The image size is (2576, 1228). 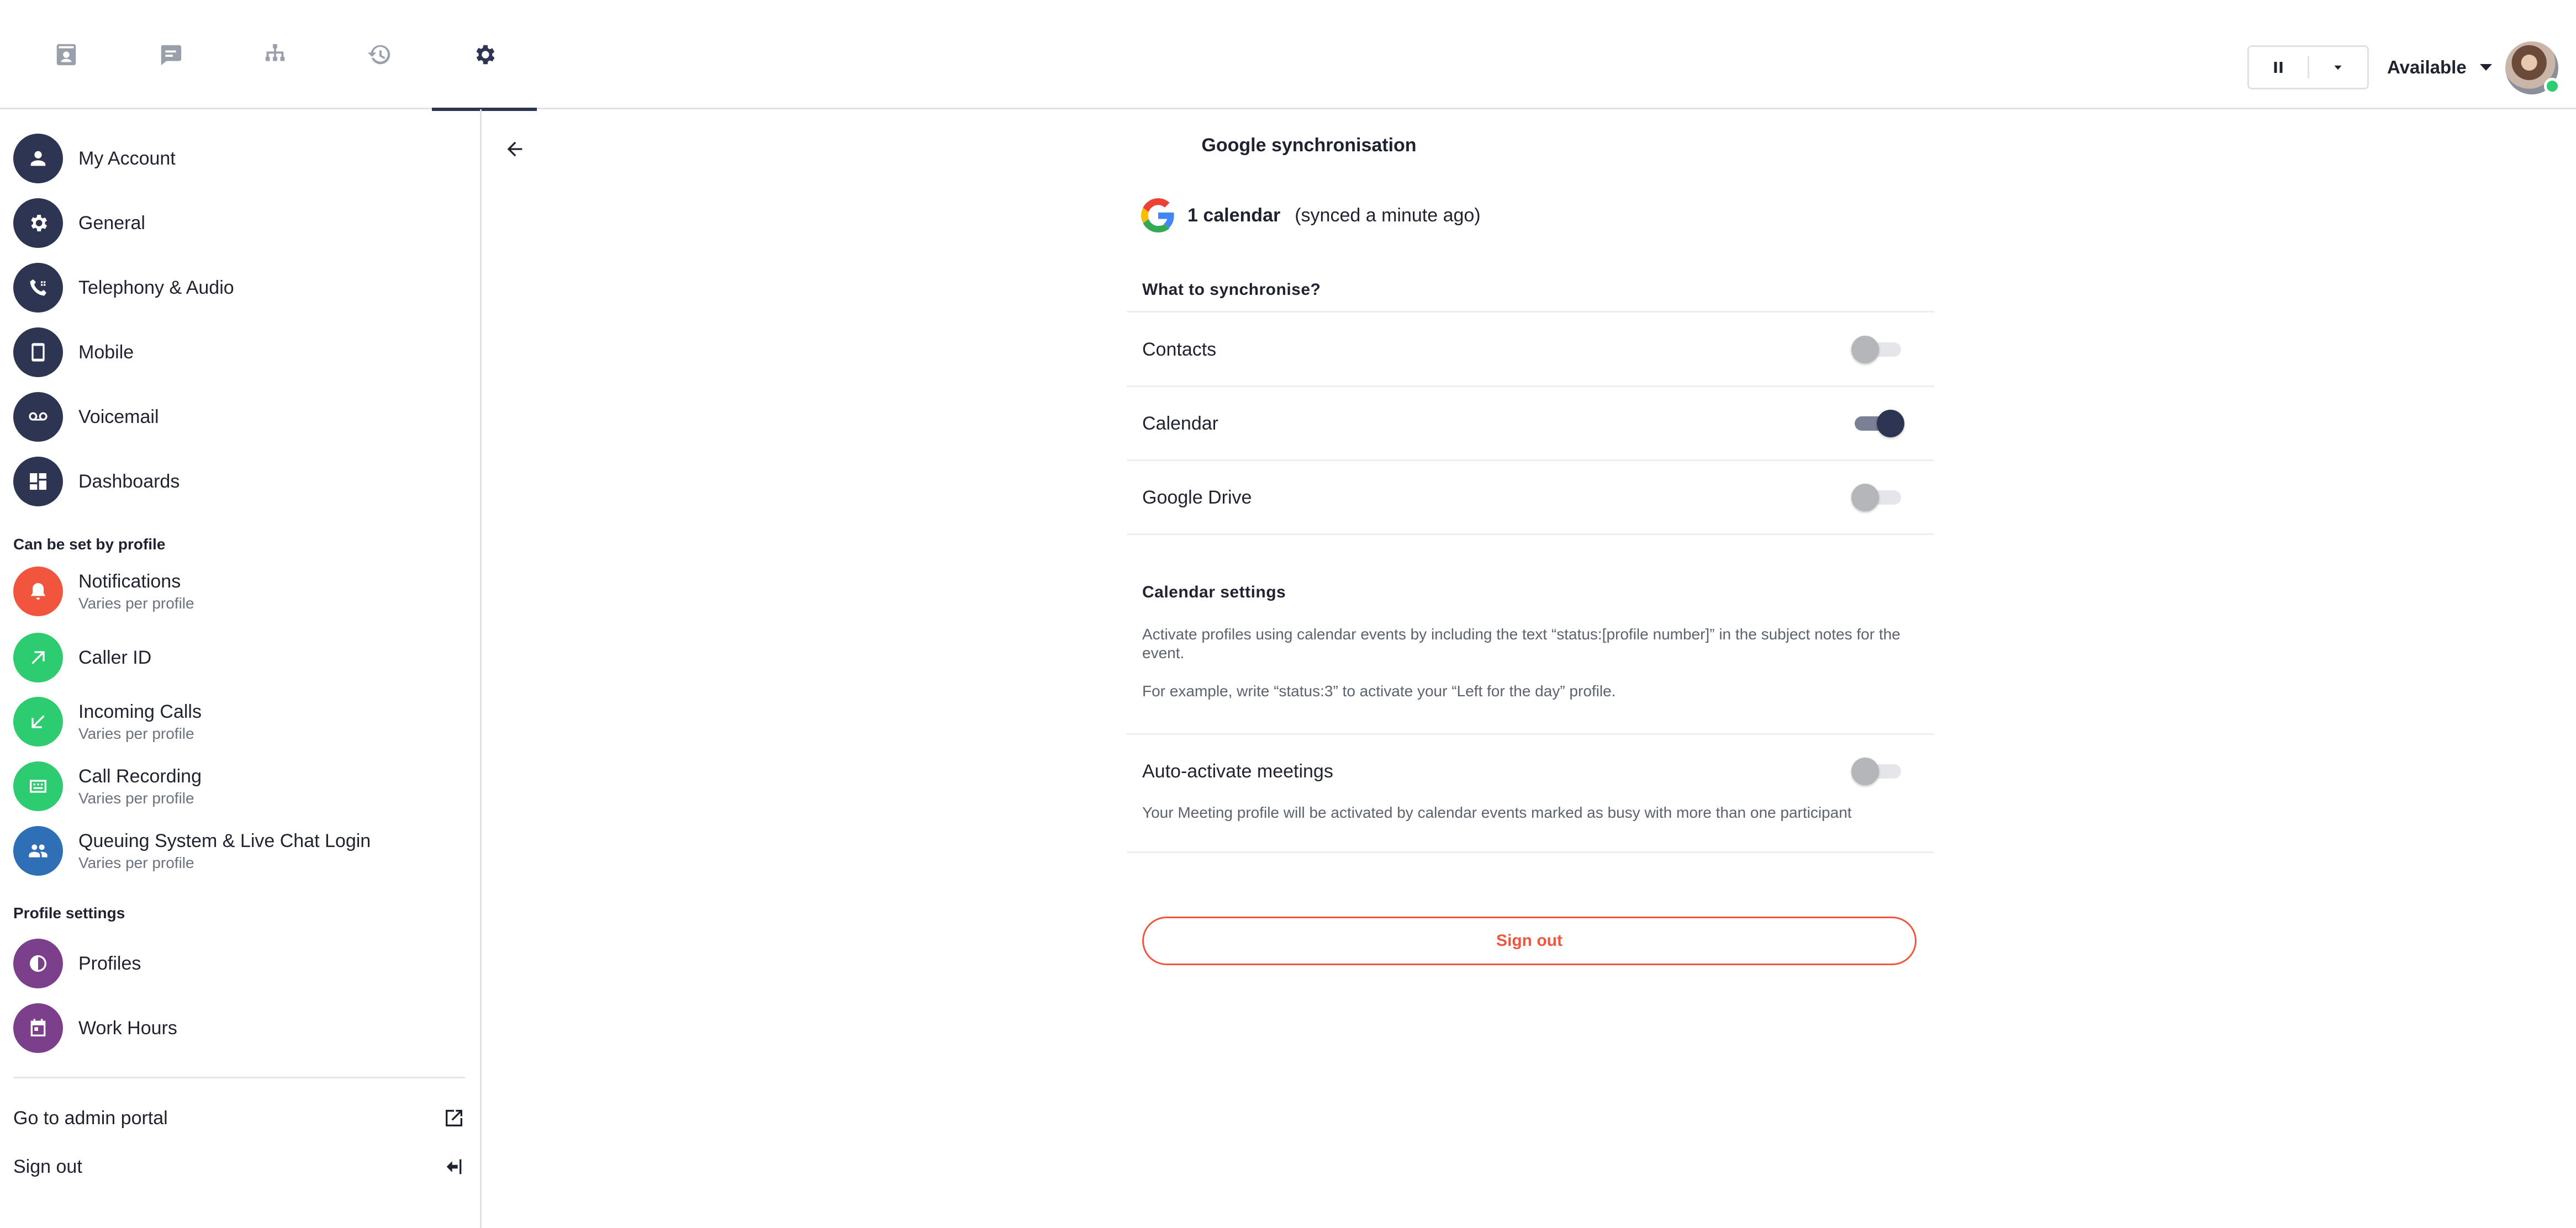 I want to click on chat-icon, so click(x=171, y=55).